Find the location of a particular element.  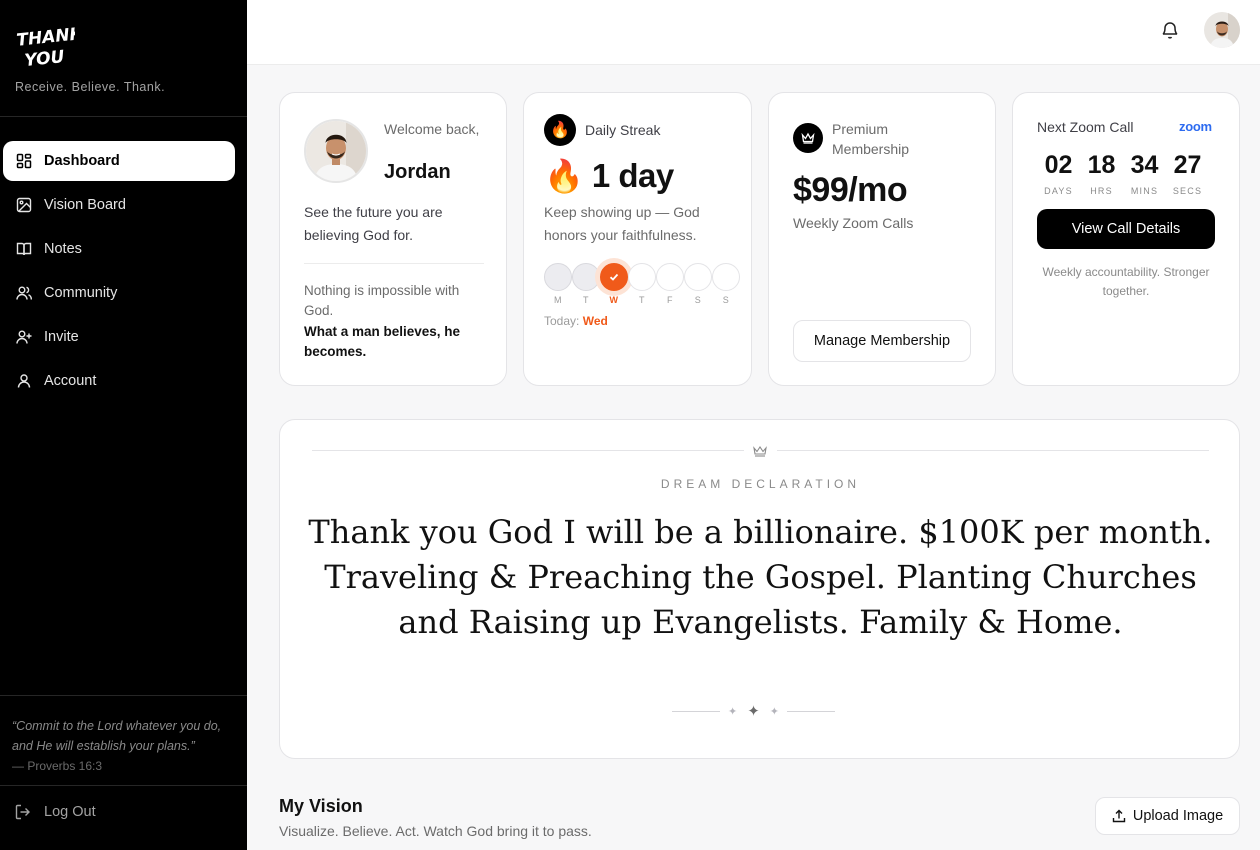

welcome-quote: Nothing is impossible with God. is located at coordinates (382, 300).